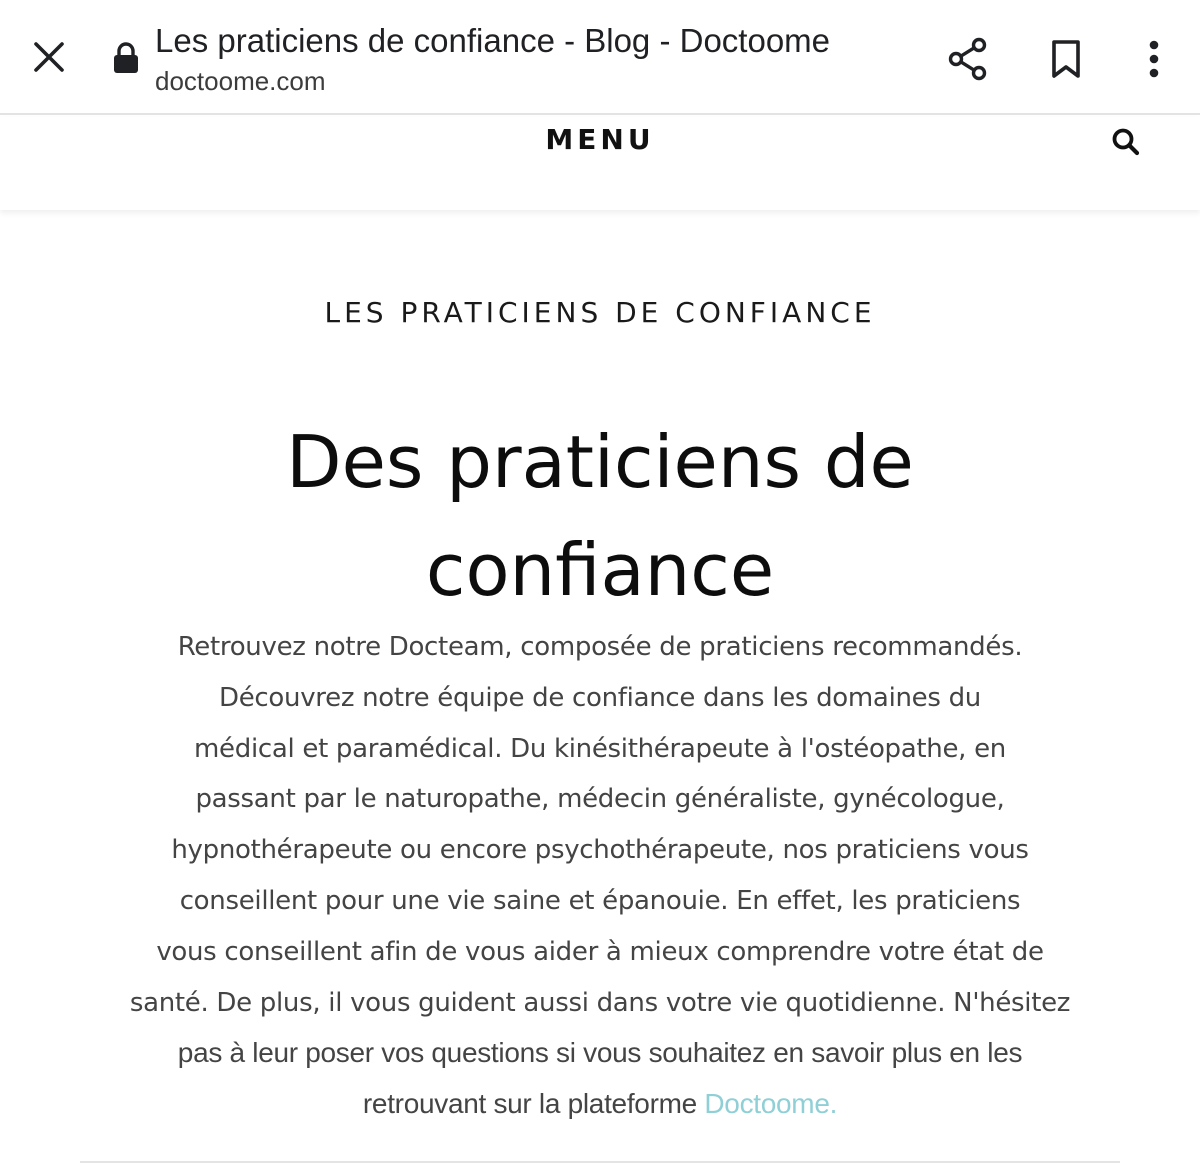  I want to click on menu-label: MENU, so click(600, 139).